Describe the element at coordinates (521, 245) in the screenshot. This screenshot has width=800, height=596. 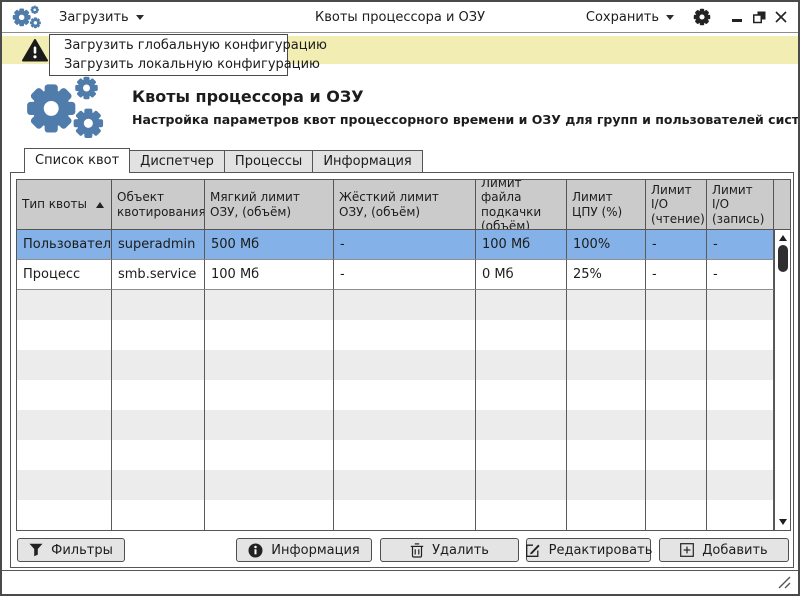
I see `cell-swap: 100 Мб` at that location.